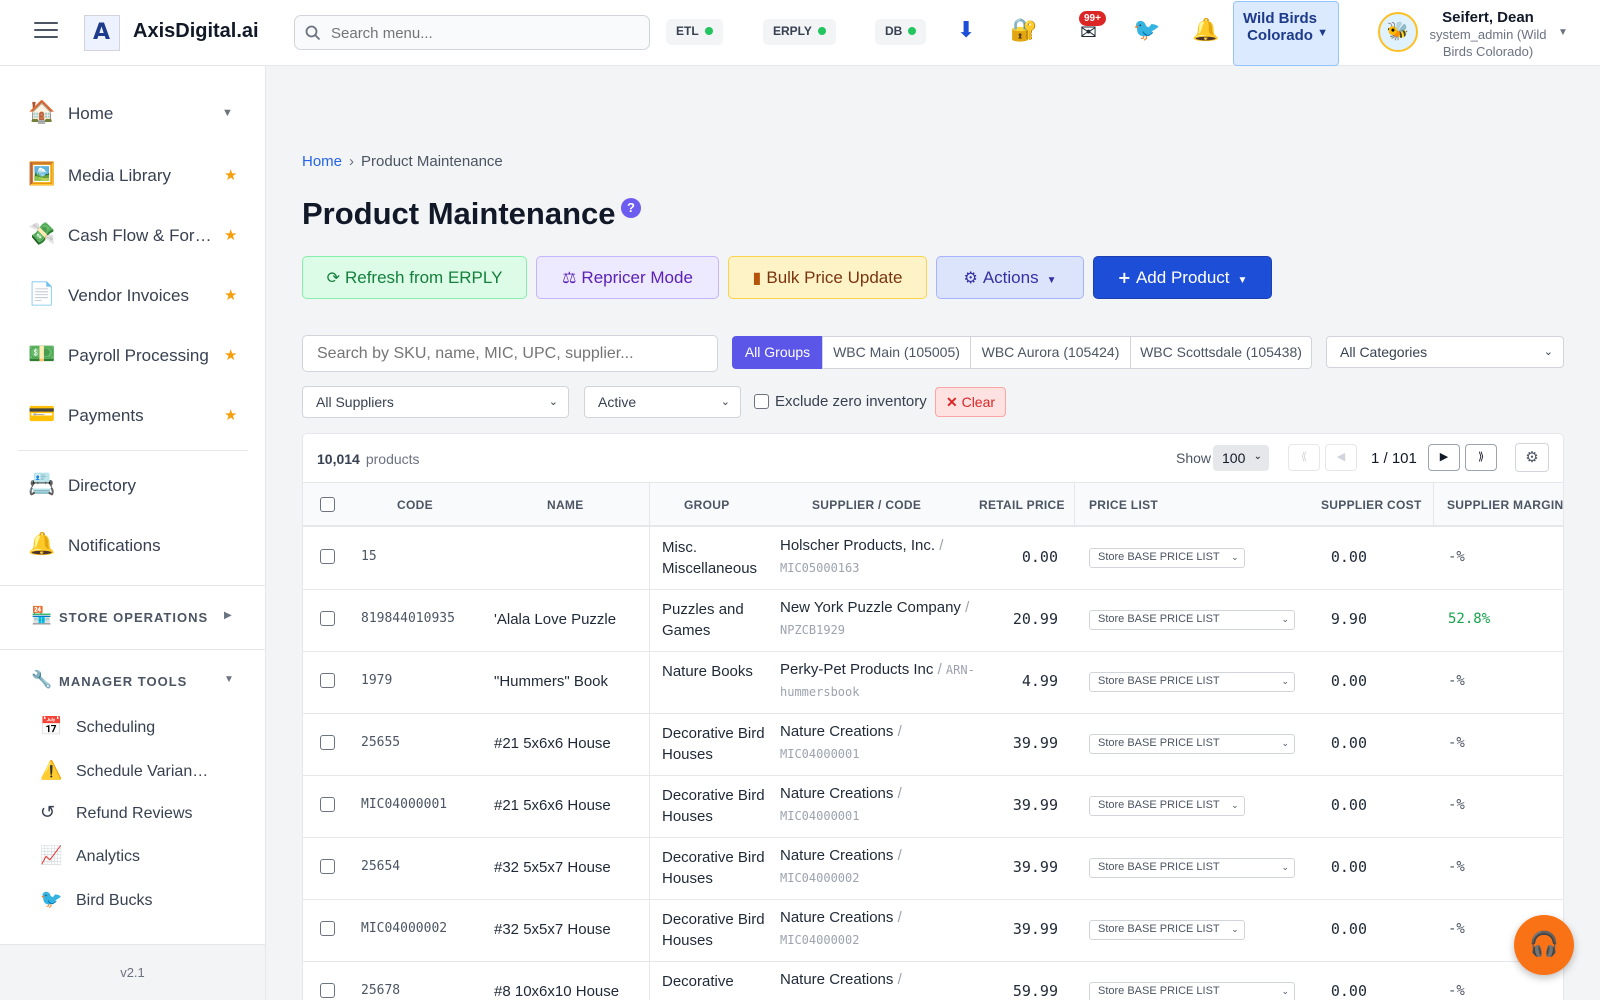 This screenshot has height=1000, width=1600. What do you see at coordinates (133, 545) in the screenshot?
I see `sidebar-item-notifications: 🔔 Notifications` at bounding box center [133, 545].